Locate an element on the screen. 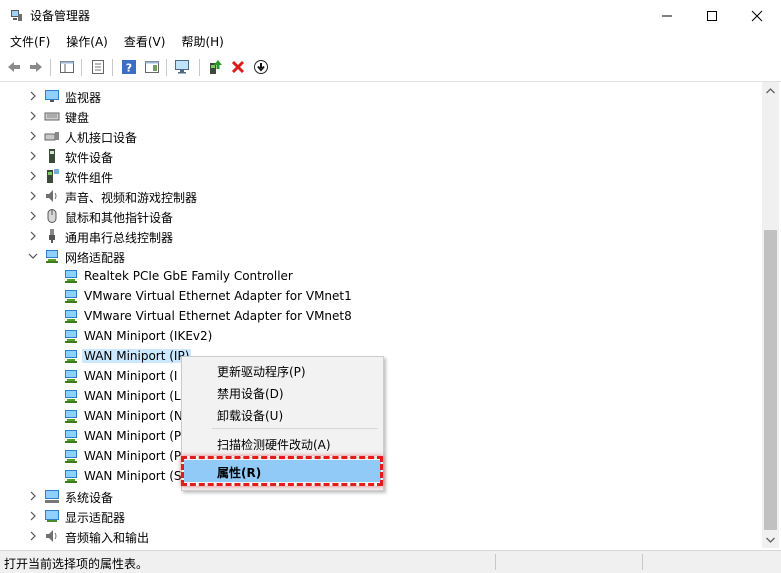  maximize-icon is located at coordinates (712, 15).